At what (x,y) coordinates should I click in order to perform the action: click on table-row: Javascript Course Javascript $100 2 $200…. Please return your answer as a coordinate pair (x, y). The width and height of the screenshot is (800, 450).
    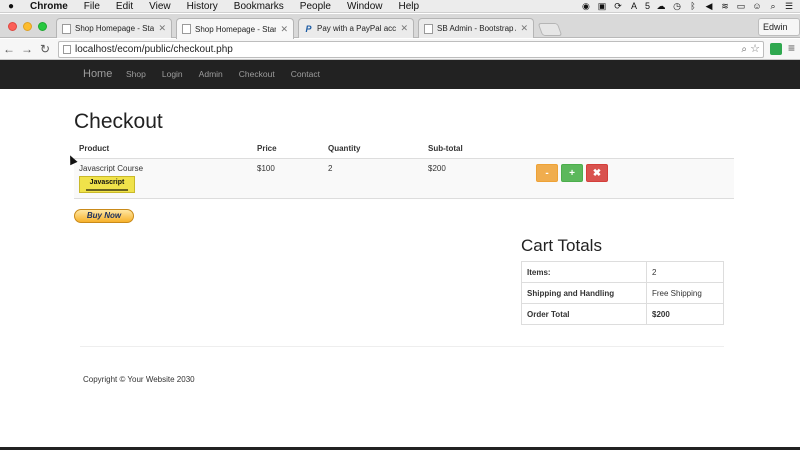
    Looking at the image, I should click on (404, 178).